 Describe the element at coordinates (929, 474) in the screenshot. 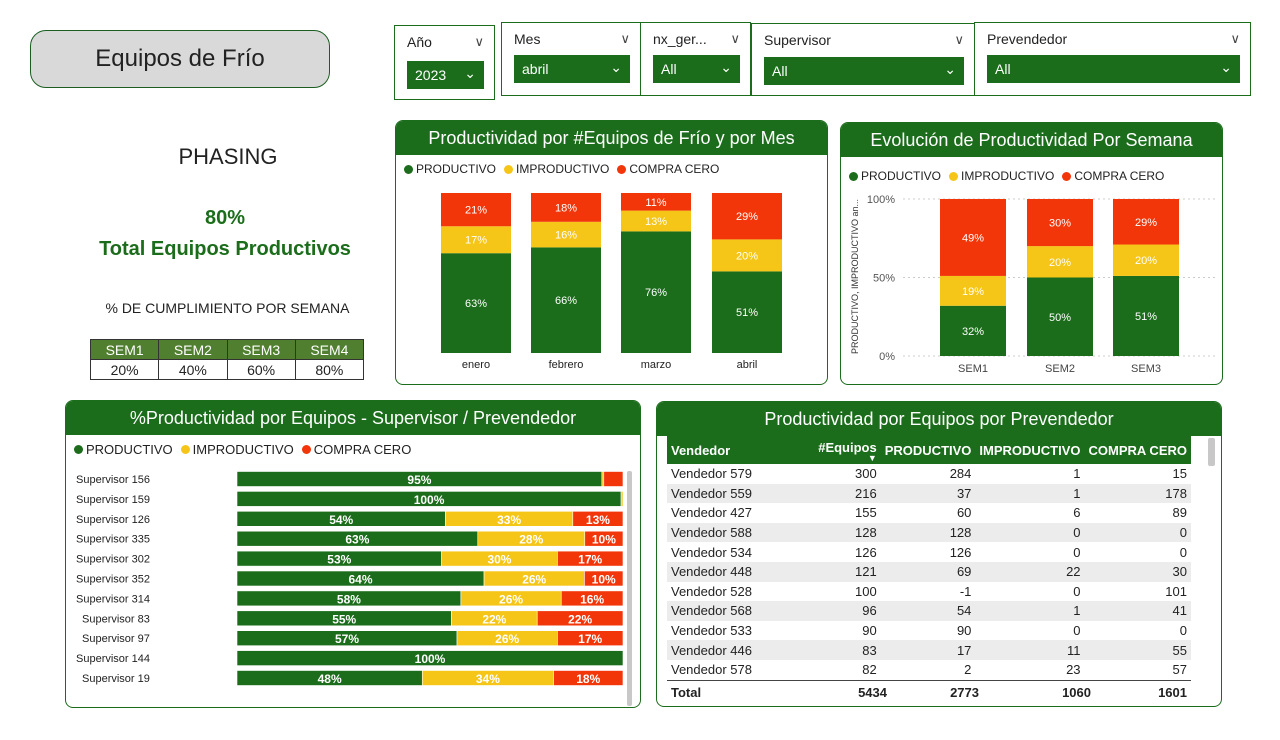

I see `table-row: Vendedor 579 300 284 1 15` at that location.